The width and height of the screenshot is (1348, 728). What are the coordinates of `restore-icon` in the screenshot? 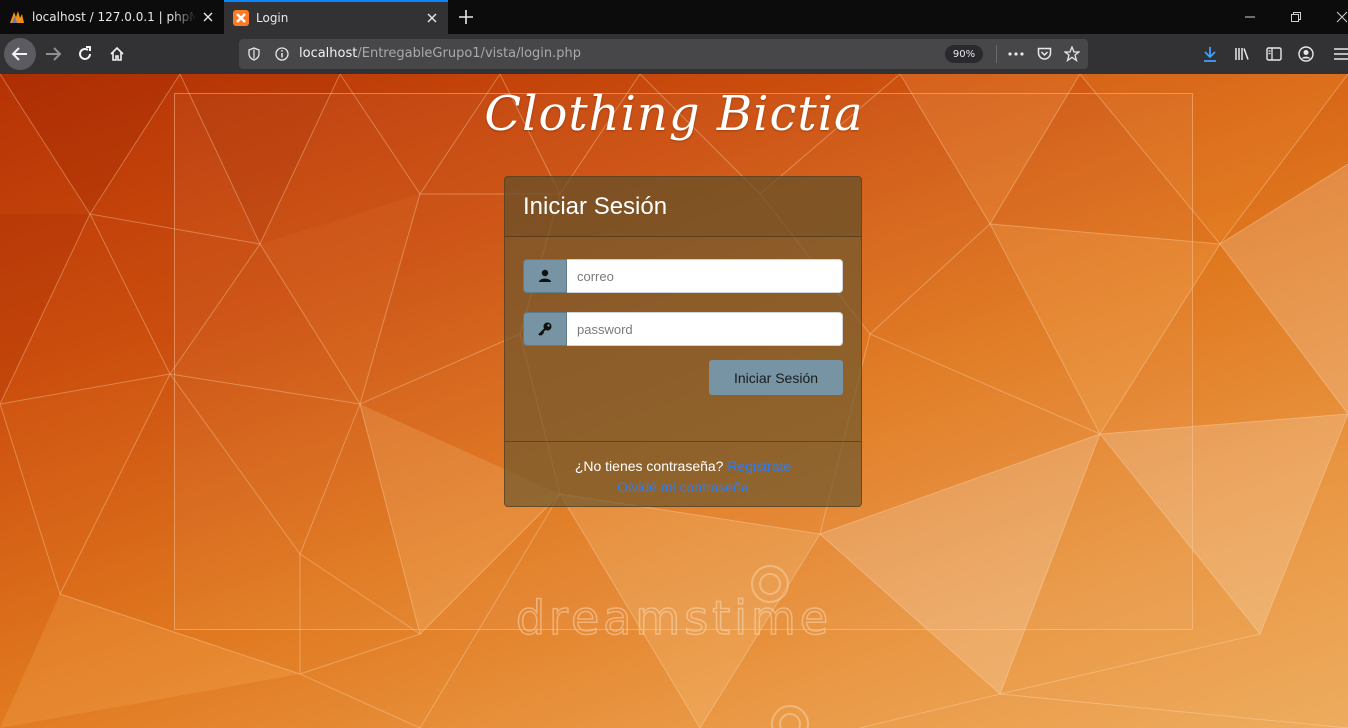 It's located at (1296, 17).